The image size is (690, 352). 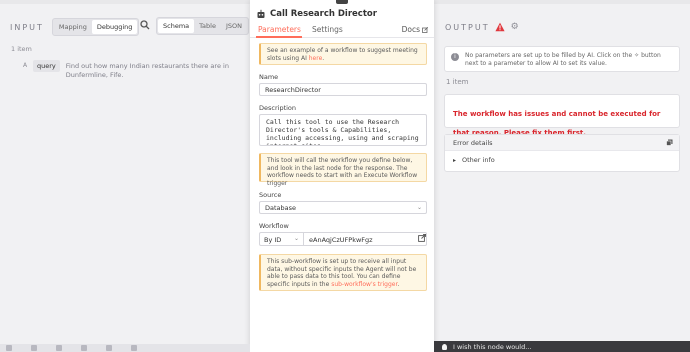 I want to click on search-icon, so click(x=145, y=25).